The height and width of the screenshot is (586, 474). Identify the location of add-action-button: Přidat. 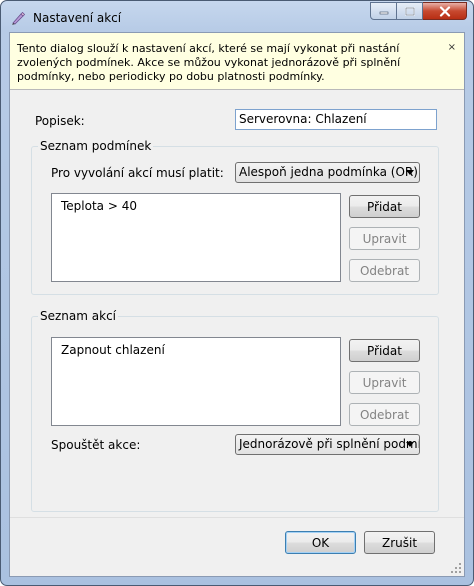
(384, 350).